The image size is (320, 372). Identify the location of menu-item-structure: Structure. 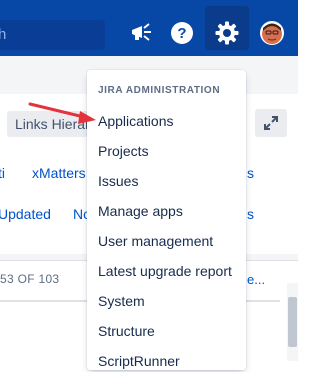
(172, 331).